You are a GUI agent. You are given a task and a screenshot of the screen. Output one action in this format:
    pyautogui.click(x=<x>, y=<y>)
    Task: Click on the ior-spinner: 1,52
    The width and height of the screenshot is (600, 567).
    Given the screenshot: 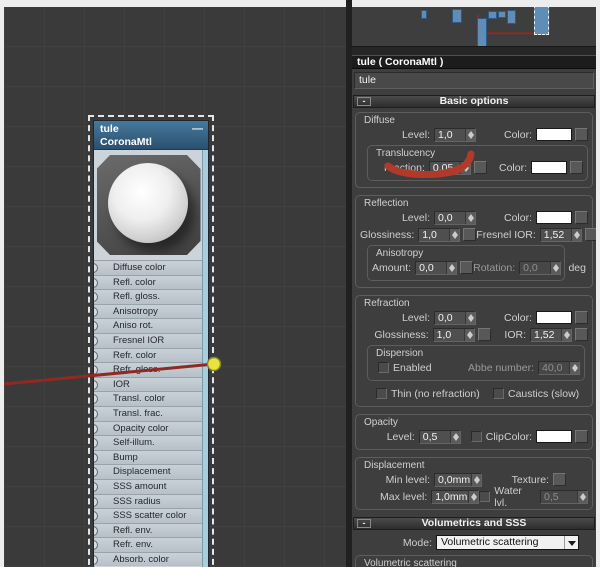 What is the action you would take?
    pyautogui.click(x=551, y=334)
    